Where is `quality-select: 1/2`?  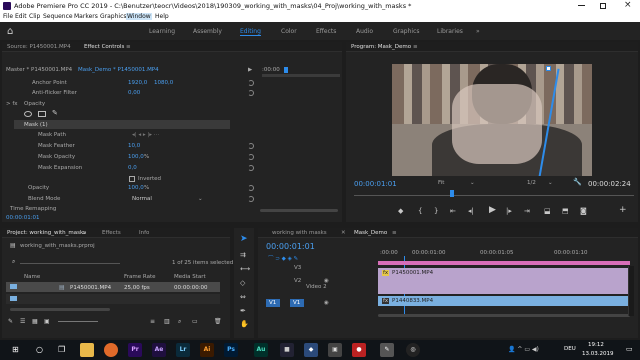
quality-select: 1/2 is located at coordinates (531, 183).